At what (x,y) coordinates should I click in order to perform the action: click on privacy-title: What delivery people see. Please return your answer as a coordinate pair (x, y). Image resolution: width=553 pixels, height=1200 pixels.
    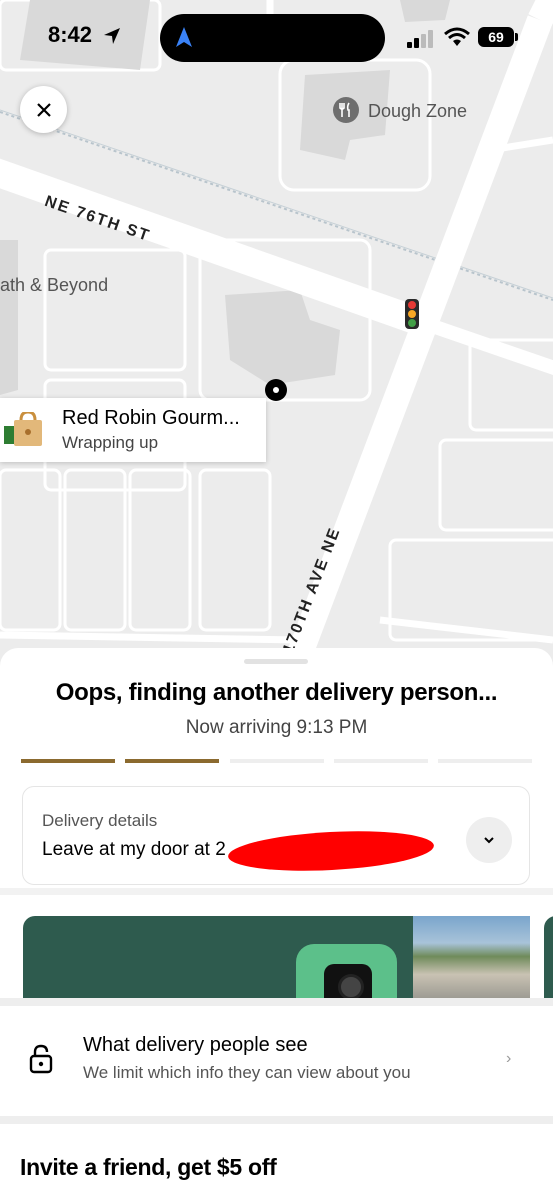
    Looking at the image, I should click on (195, 1045).